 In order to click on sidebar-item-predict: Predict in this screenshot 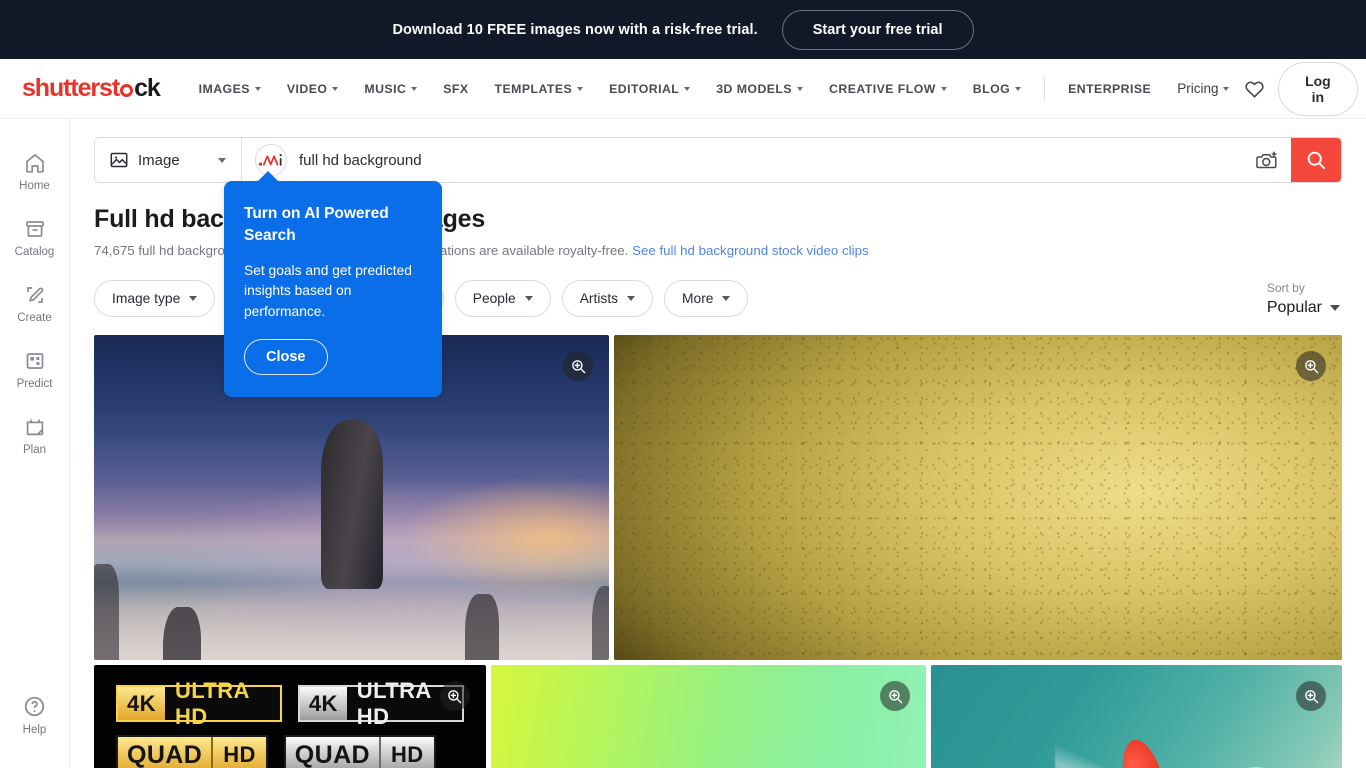, I will do `click(35, 369)`.